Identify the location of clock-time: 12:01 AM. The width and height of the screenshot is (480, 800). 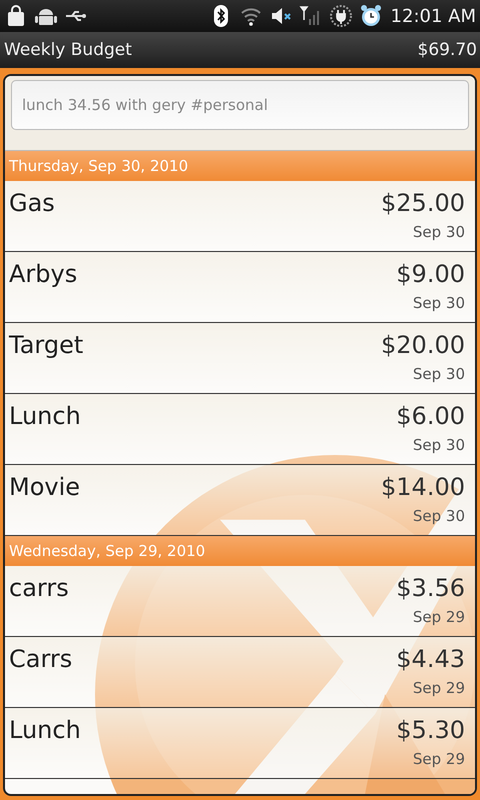
(433, 16).